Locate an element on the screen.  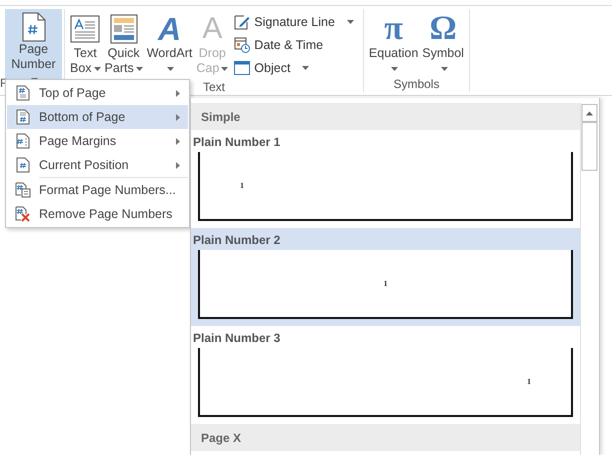
calendar-clock-icon is located at coordinates (242, 44).